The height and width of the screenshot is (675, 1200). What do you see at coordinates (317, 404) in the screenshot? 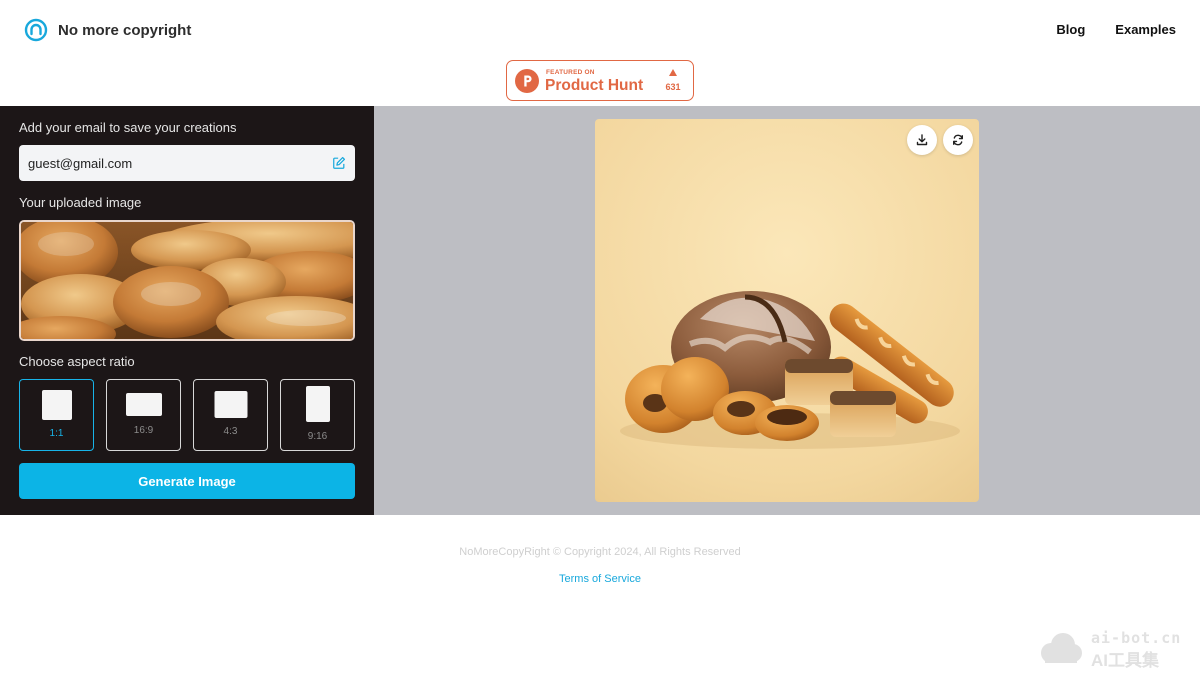
I see `ratio-shape-tall` at bounding box center [317, 404].